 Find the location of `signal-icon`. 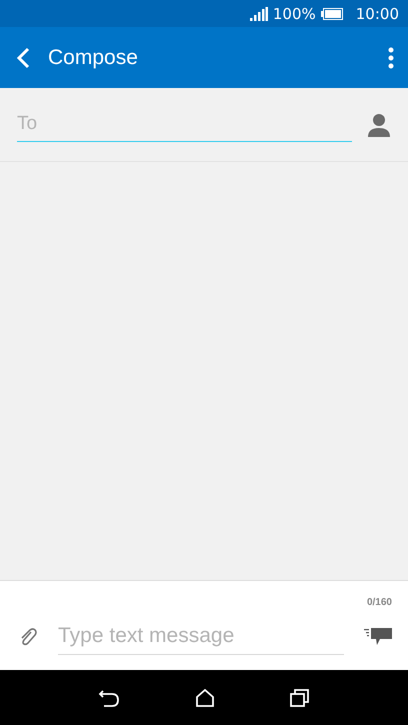

signal-icon is located at coordinates (259, 13).